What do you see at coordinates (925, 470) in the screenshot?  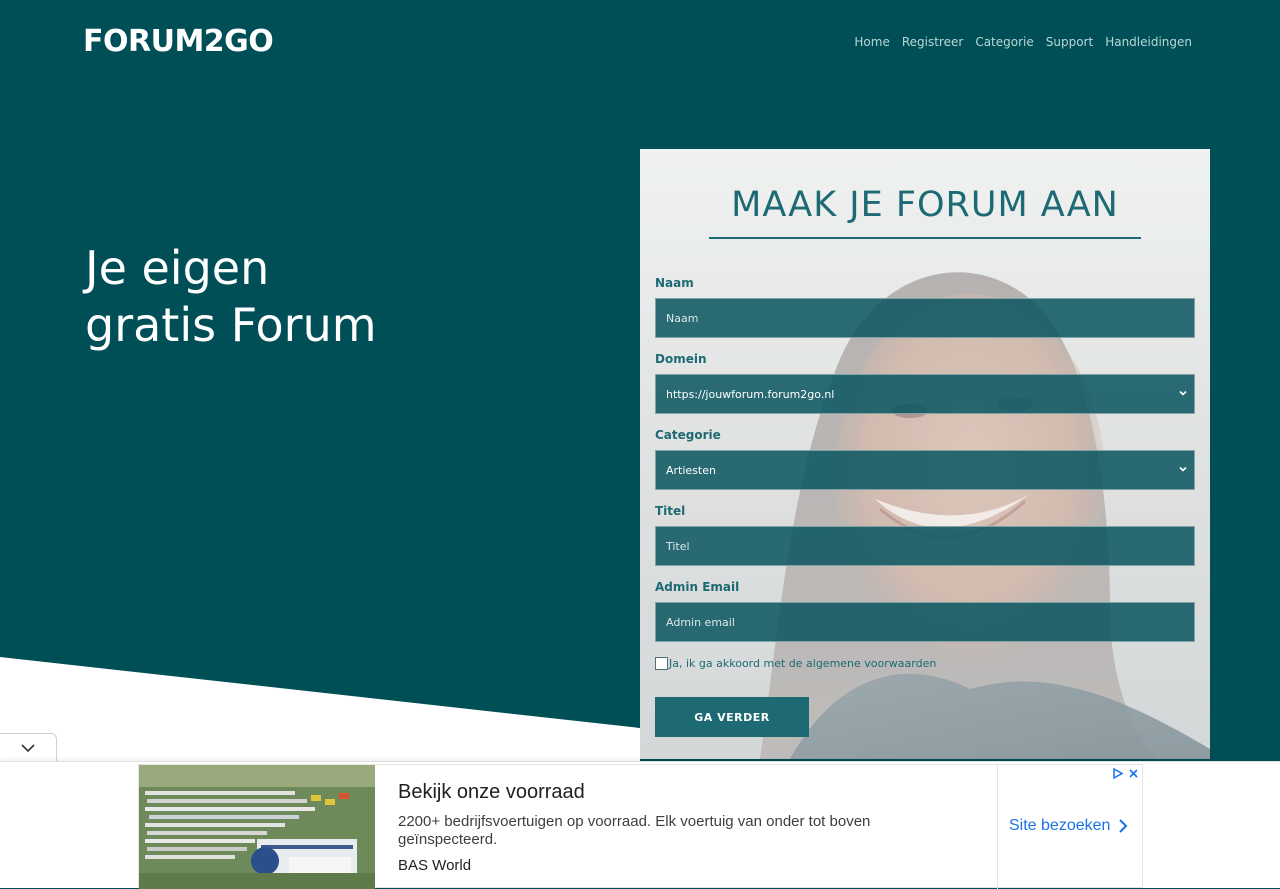 I see `categorie-select: Artiesten` at bounding box center [925, 470].